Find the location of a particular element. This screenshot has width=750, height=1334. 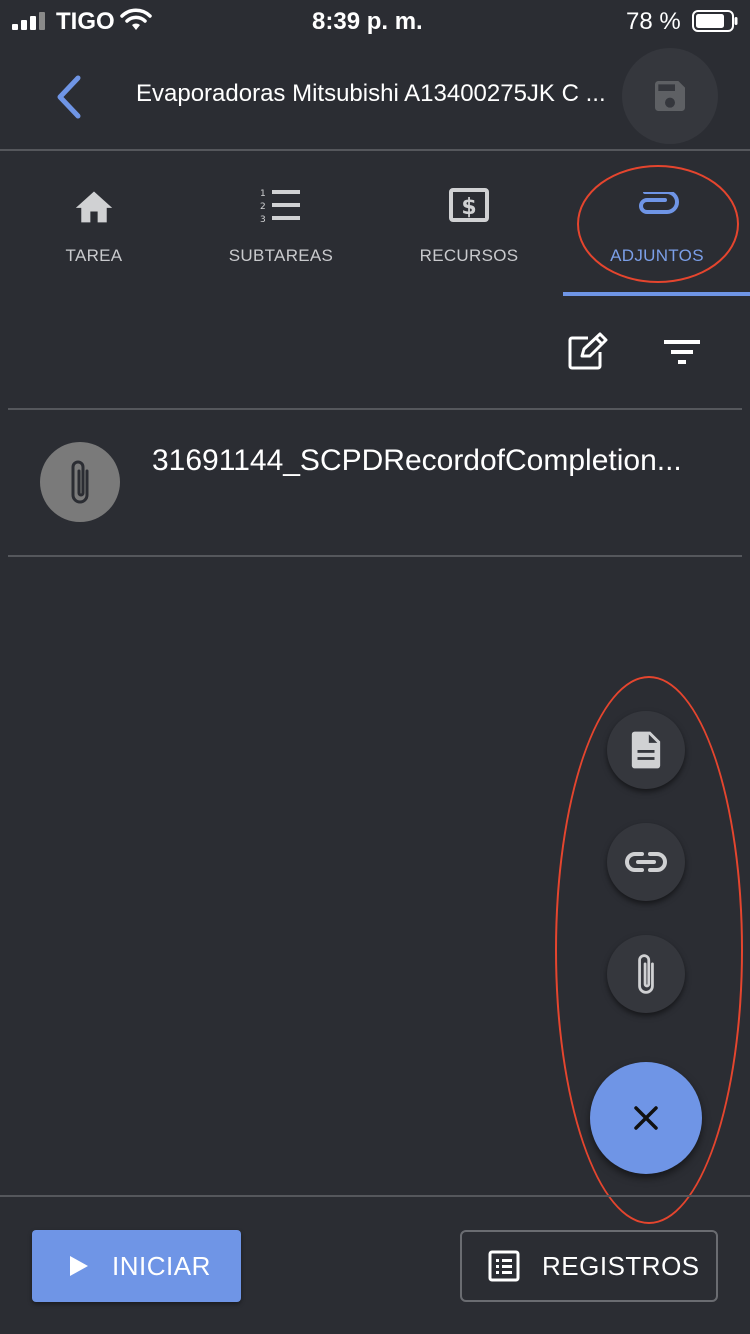

tab-tarea: TAREA is located at coordinates (94, 225).